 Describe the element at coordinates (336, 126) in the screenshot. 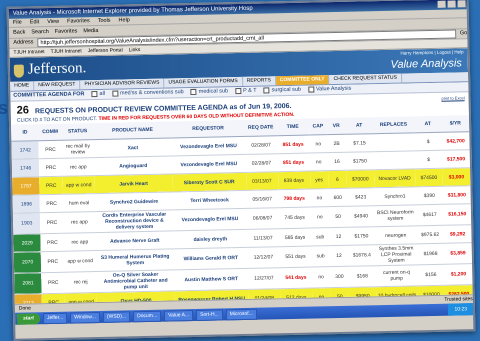

I see `column-header: VR` at that location.